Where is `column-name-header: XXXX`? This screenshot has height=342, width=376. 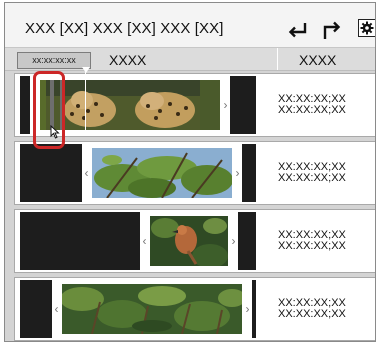
column-name-header: XXXX is located at coordinates (127, 60).